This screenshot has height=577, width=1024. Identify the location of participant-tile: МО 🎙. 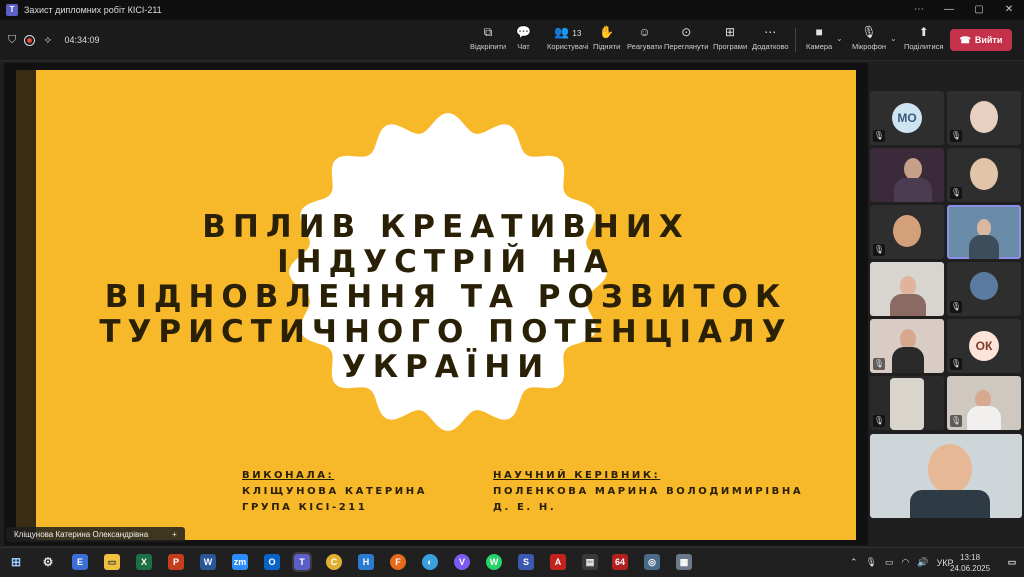
(907, 118).